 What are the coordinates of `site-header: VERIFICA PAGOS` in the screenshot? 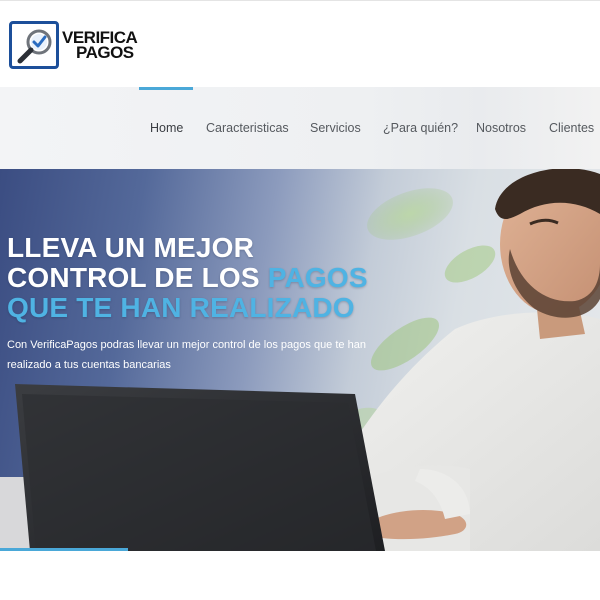 It's located at (300, 43).